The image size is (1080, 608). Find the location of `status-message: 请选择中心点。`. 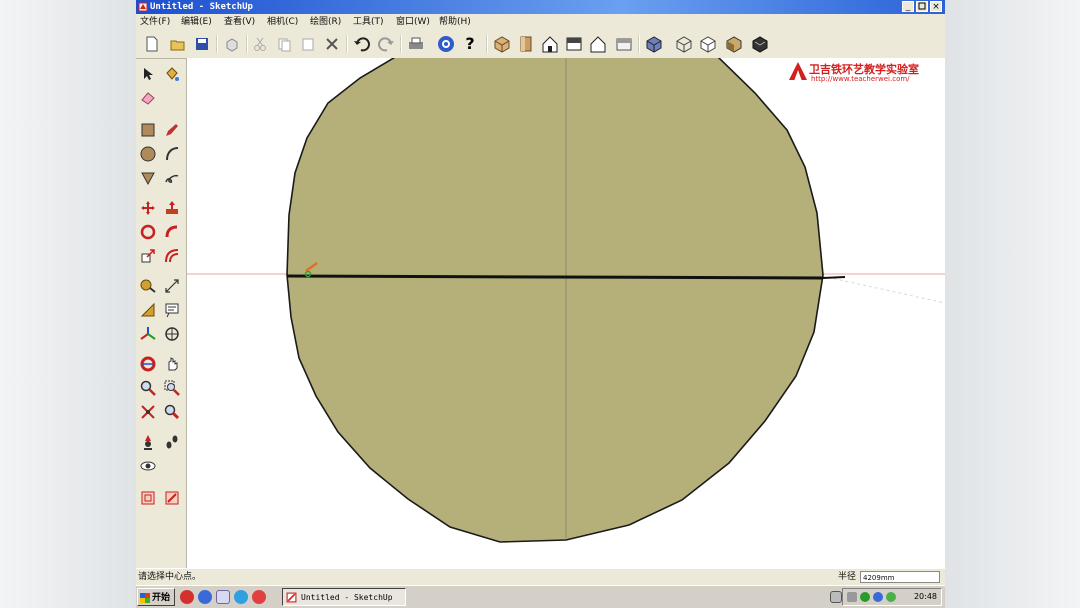

status-message: 请选择中心点。 is located at coordinates (170, 577).